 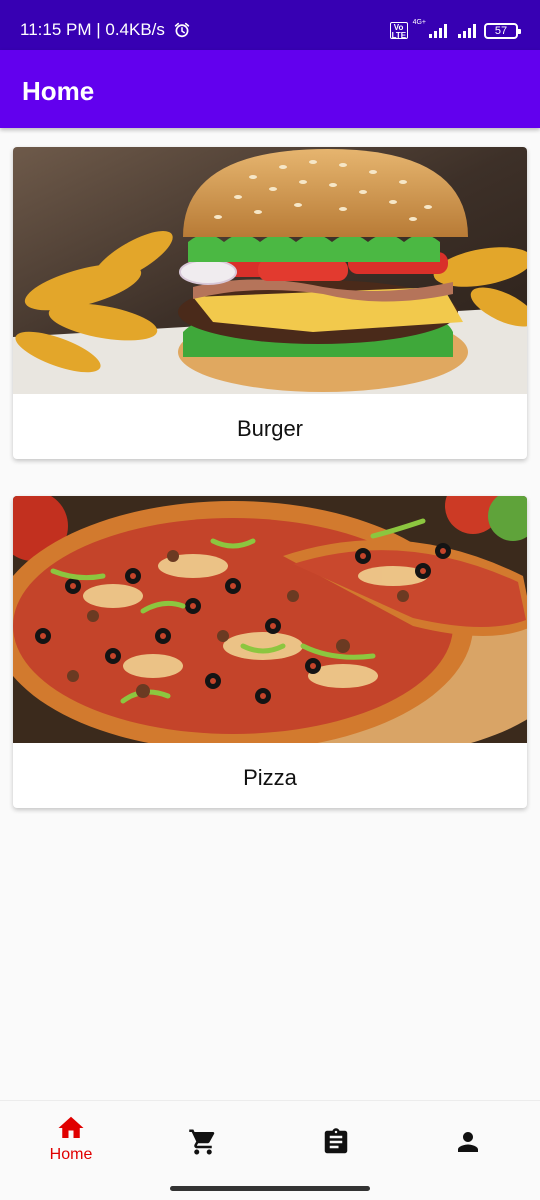 I want to click on person-icon, so click(x=468, y=1142).